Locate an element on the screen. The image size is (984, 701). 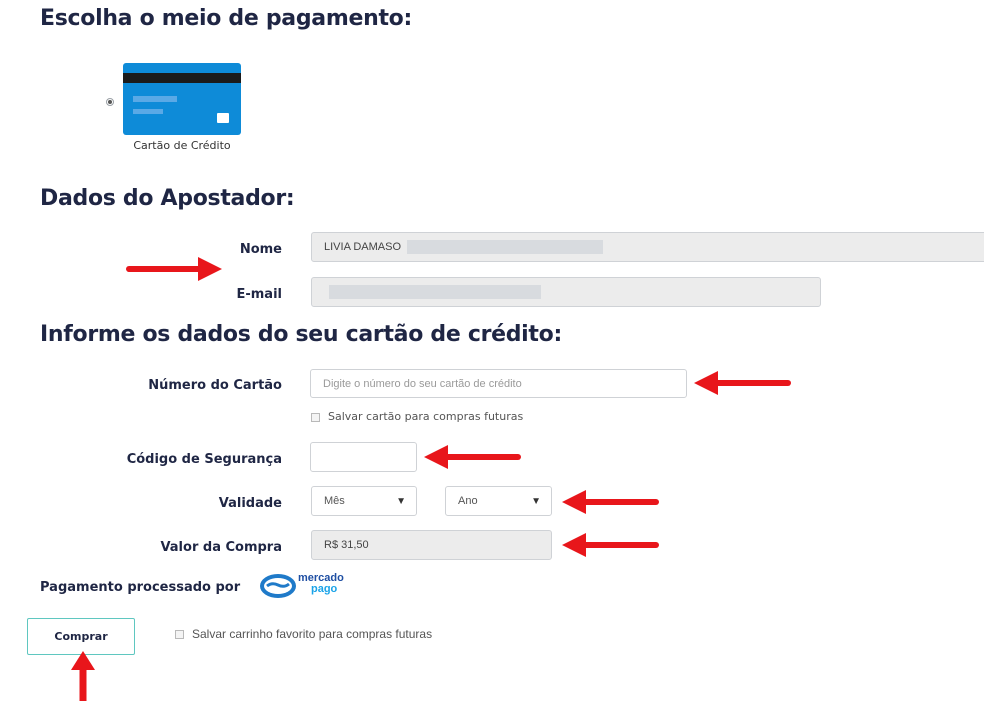
save-card-checkbox is located at coordinates (315, 417).